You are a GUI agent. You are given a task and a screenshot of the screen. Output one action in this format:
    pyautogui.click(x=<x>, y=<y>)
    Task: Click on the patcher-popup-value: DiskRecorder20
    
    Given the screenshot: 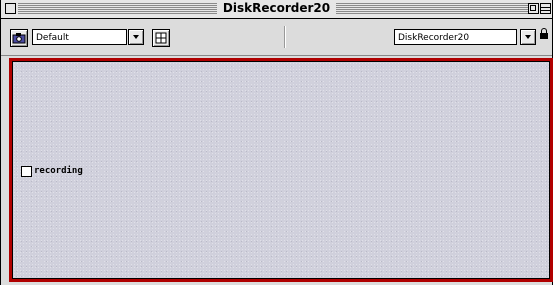 What is the action you would take?
    pyautogui.click(x=434, y=38)
    